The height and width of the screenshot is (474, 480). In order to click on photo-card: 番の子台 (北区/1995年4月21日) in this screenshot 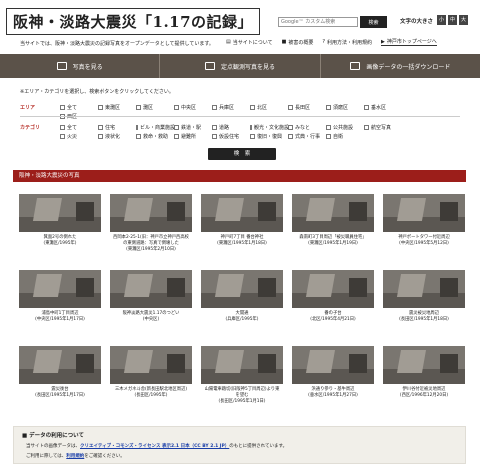, I will do `click(333, 308)`.